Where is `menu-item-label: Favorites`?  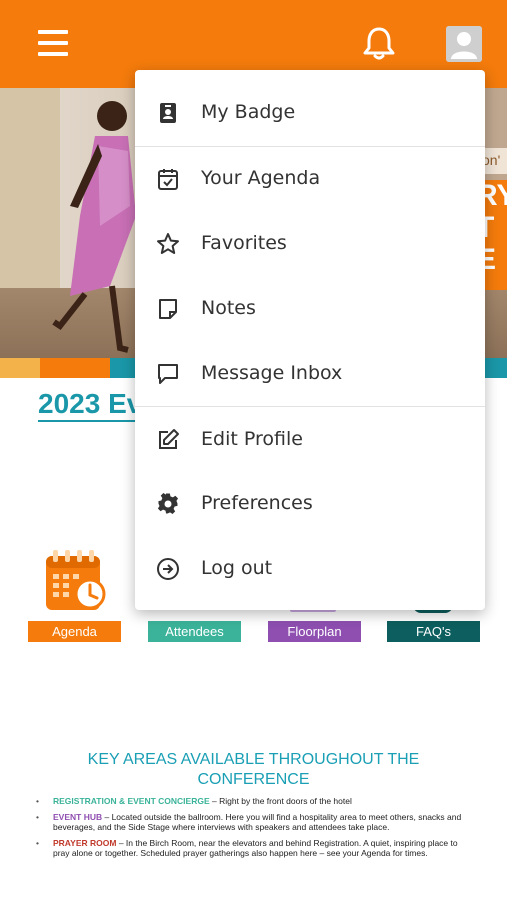 menu-item-label: Favorites is located at coordinates (244, 243).